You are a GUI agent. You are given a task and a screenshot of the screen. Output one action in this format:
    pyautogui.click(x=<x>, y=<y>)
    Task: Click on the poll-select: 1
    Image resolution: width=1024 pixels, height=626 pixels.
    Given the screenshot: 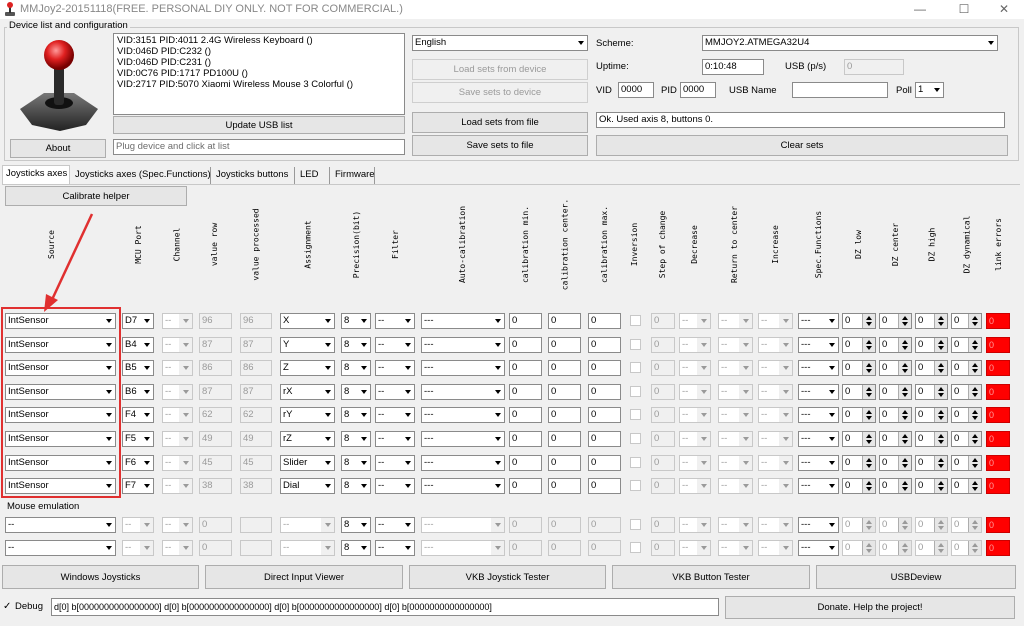 What is the action you would take?
    pyautogui.click(x=929, y=90)
    